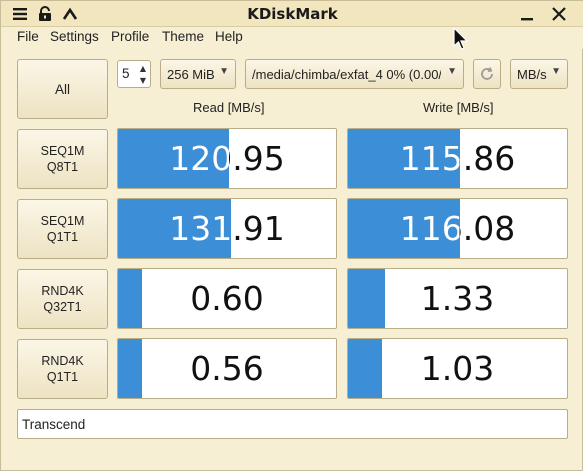 The width and height of the screenshot is (583, 471). I want to click on write-value: 116.08, so click(457, 229).